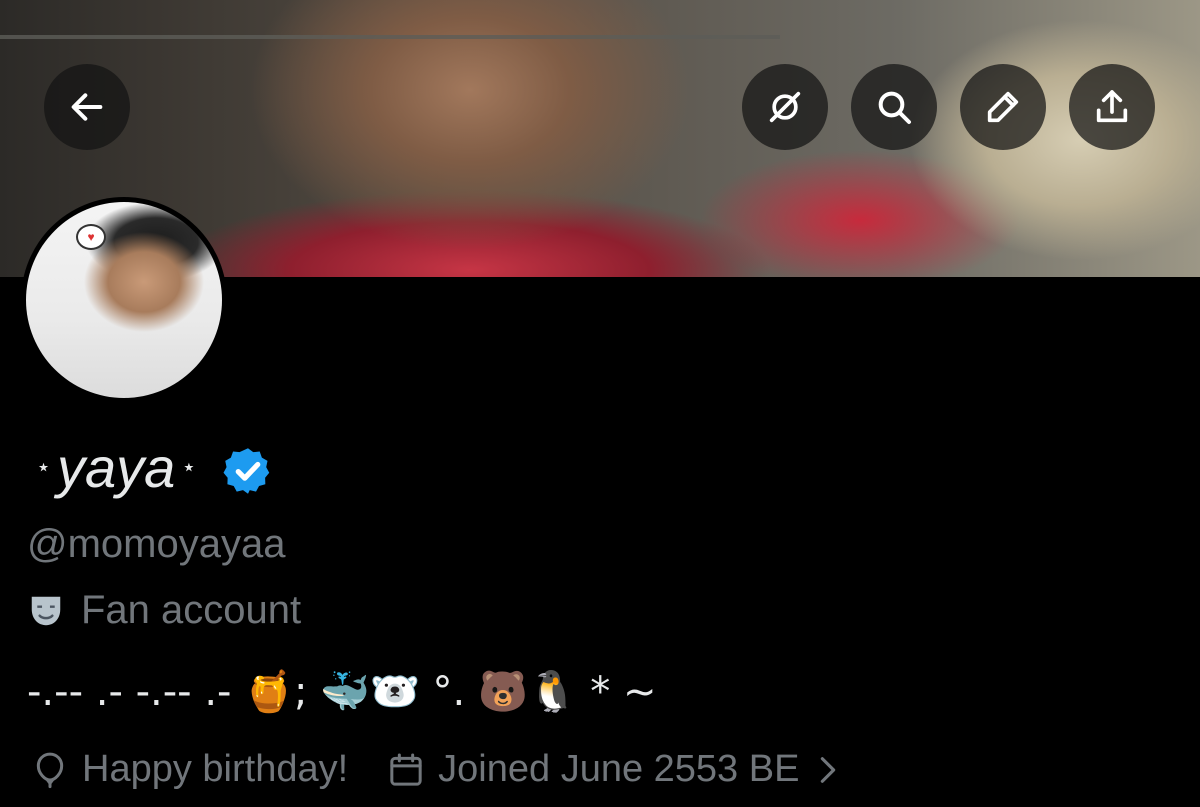 This screenshot has height=807, width=1200. I want to click on banner-detail, so click(390, 37).